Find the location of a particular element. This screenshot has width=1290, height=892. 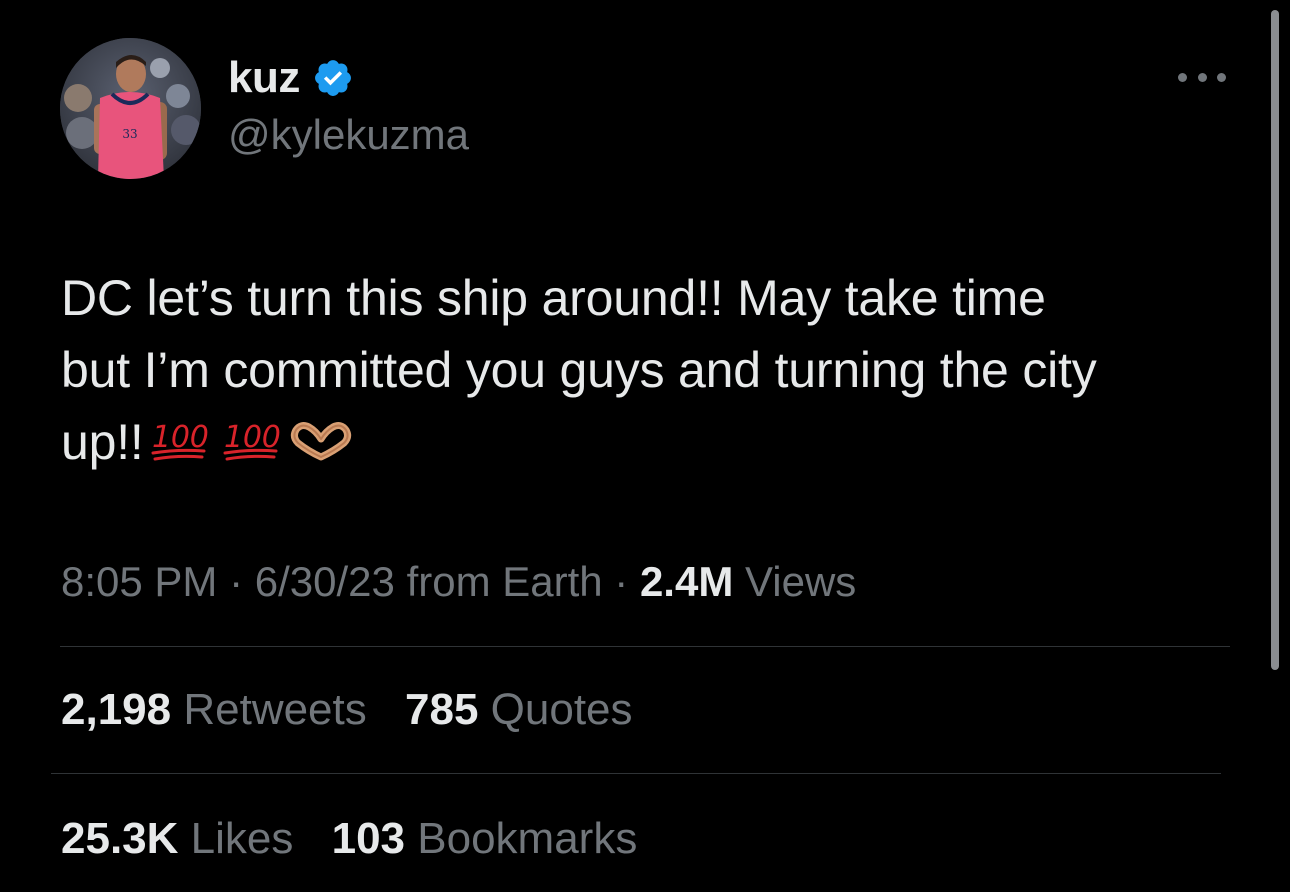

tweet-text-line: up!! 100 100 is located at coordinates (646, 442).